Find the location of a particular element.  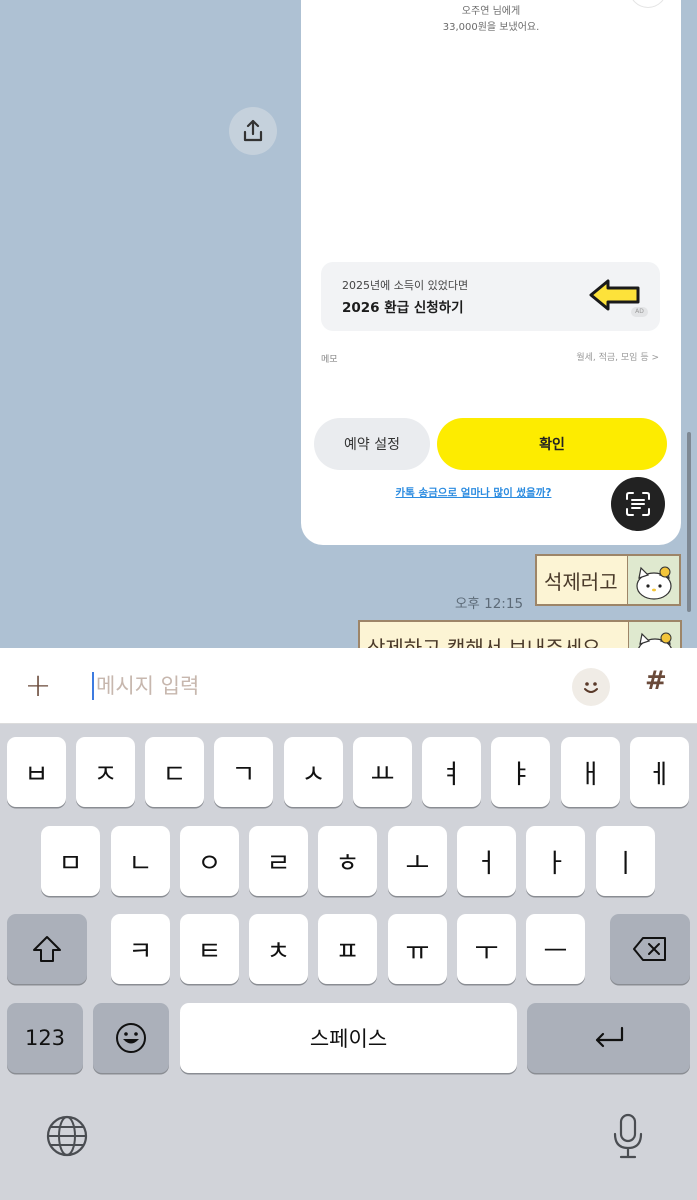

message-bubble: 석제러고 is located at coordinates (608, 580).